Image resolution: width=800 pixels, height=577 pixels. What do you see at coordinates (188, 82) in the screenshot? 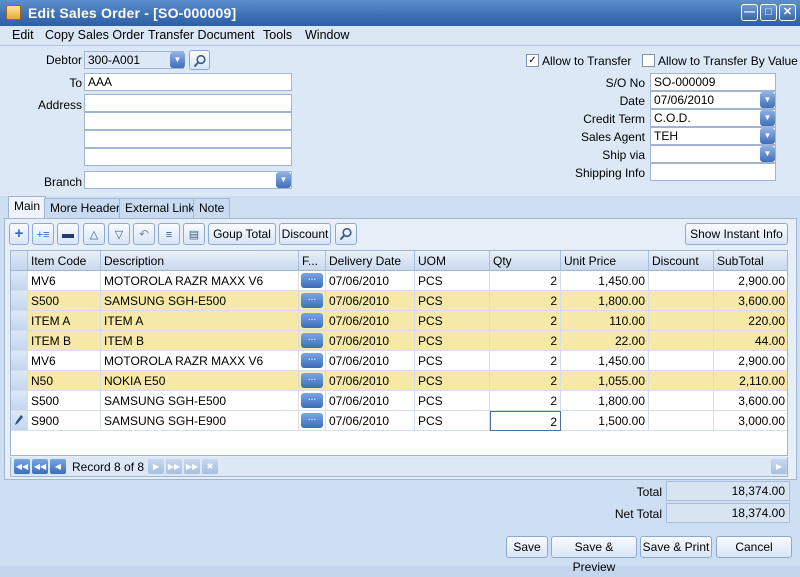
I see `to-field: AAA` at bounding box center [188, 82].